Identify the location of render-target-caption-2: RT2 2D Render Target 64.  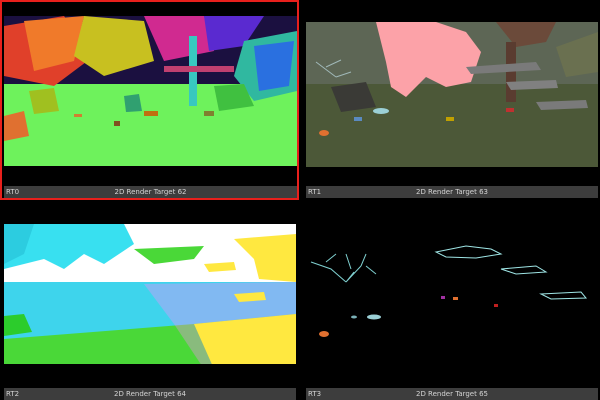
(150, 394).